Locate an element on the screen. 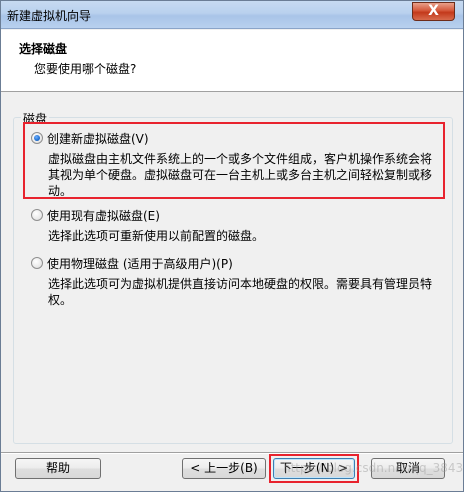  back-button: < 上一步(B) is located at coordinates (224, 468).